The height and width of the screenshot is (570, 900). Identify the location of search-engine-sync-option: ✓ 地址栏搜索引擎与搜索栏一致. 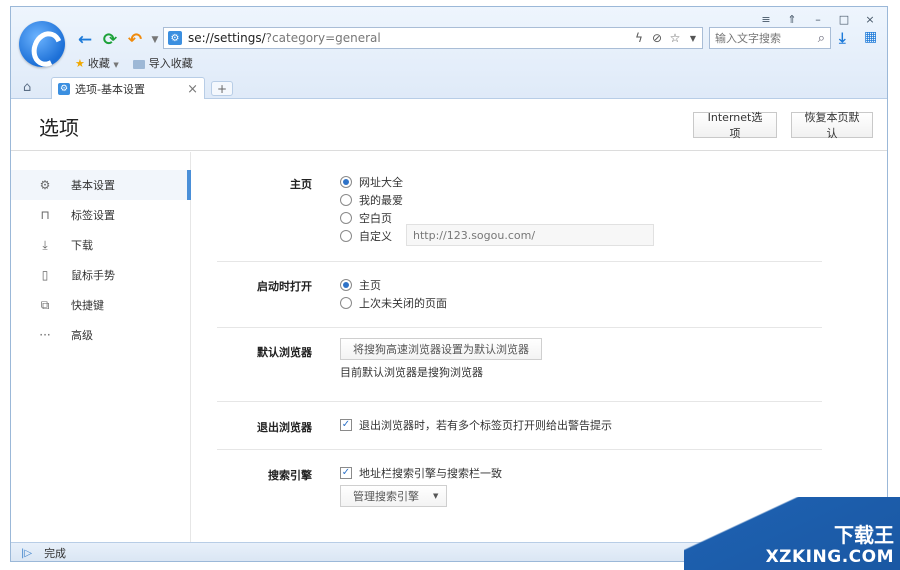
(421, 473).